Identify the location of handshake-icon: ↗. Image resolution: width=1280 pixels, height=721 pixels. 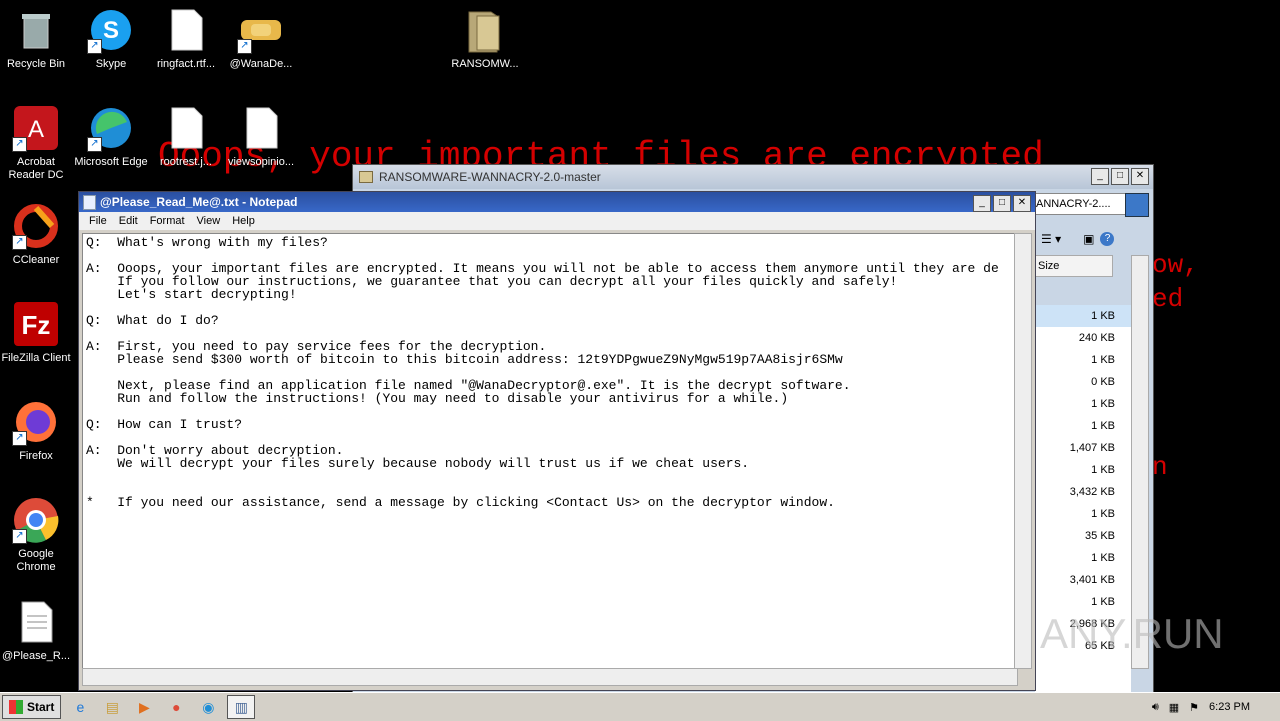
(261, 30).